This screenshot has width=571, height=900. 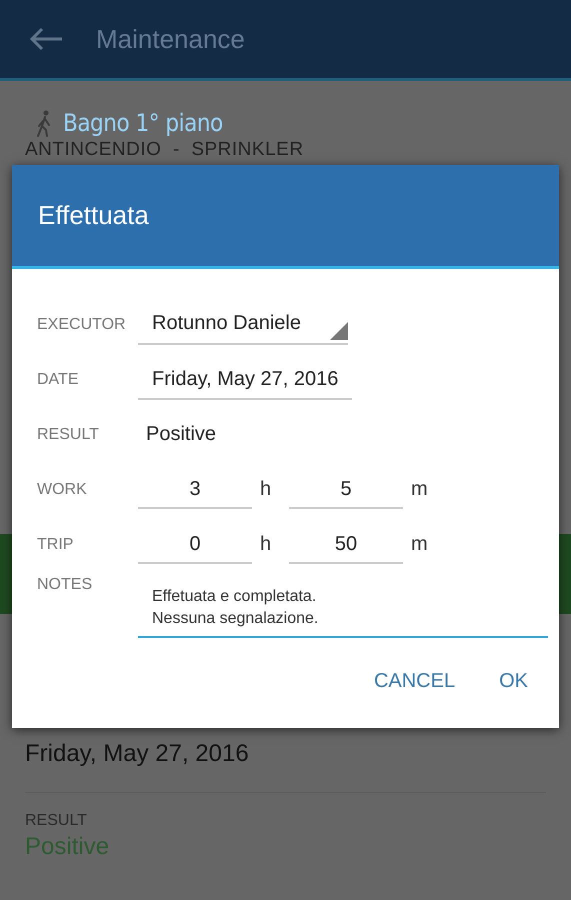 What do you see at coordinates (343, 610) in the screenshot?
I see `notes-field: Effetuata e completata. Nessuna segnalazione.` at bounding box center [343, 610].